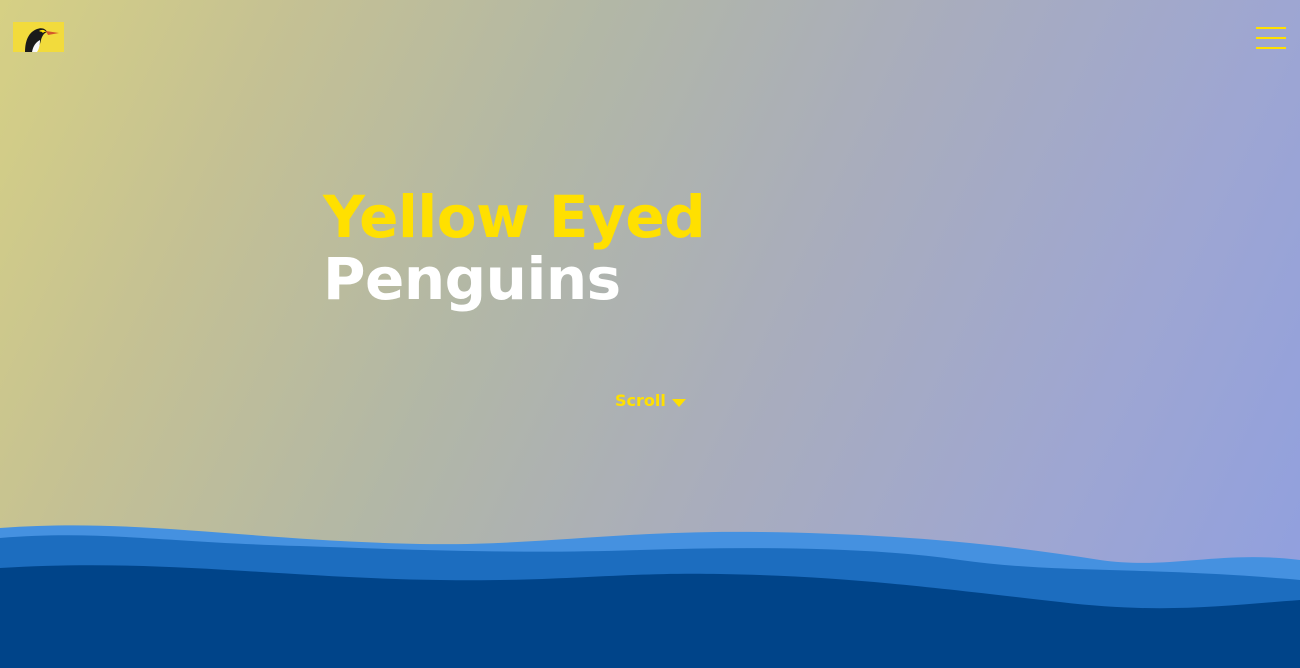 The width and height of the screenshot is (1300, 668). I want to click on hero-title: Yellow Eyed Penguins, so click(514, 248).